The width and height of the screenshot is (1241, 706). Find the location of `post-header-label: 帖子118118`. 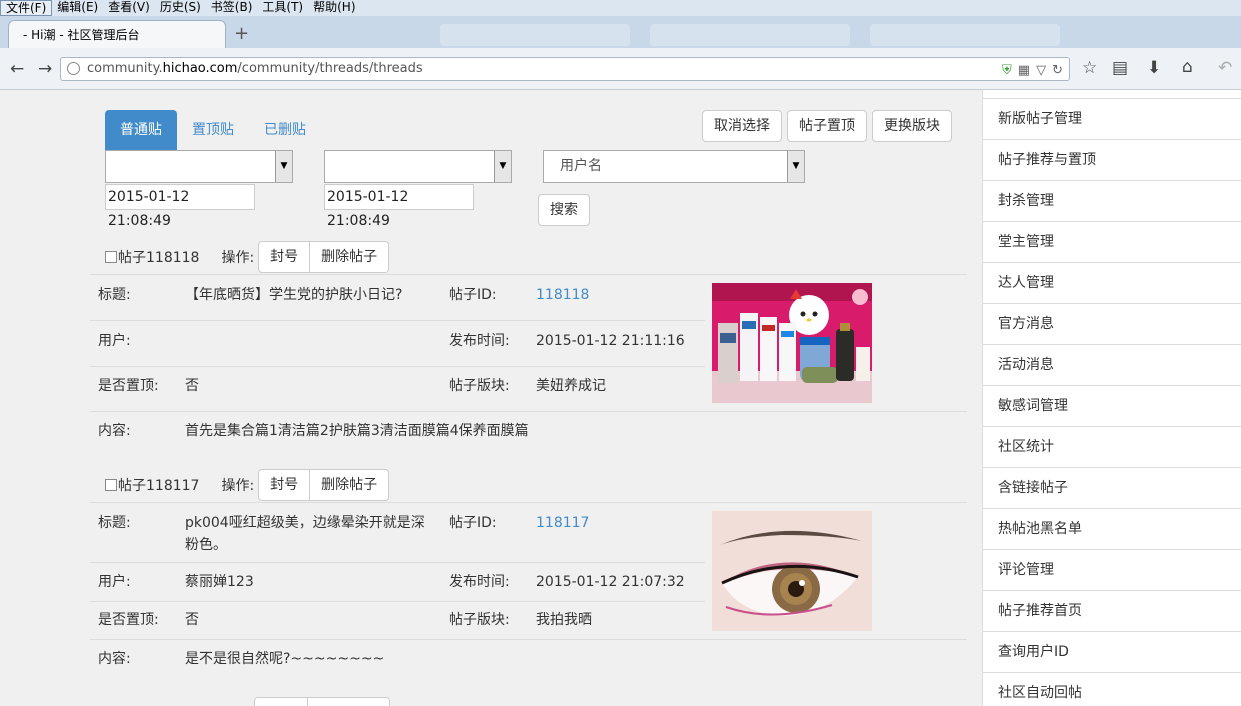

post-header-label: 帖子118118 is located at coordinates (159, 258).